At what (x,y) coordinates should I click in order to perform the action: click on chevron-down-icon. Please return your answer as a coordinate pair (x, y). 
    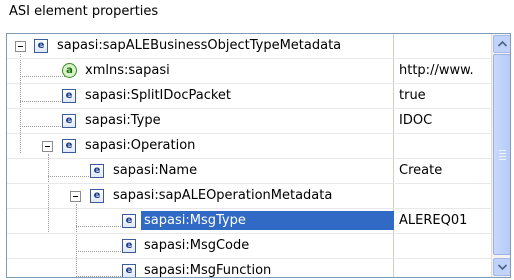
    Looking at the image, I should click on (502, 267).